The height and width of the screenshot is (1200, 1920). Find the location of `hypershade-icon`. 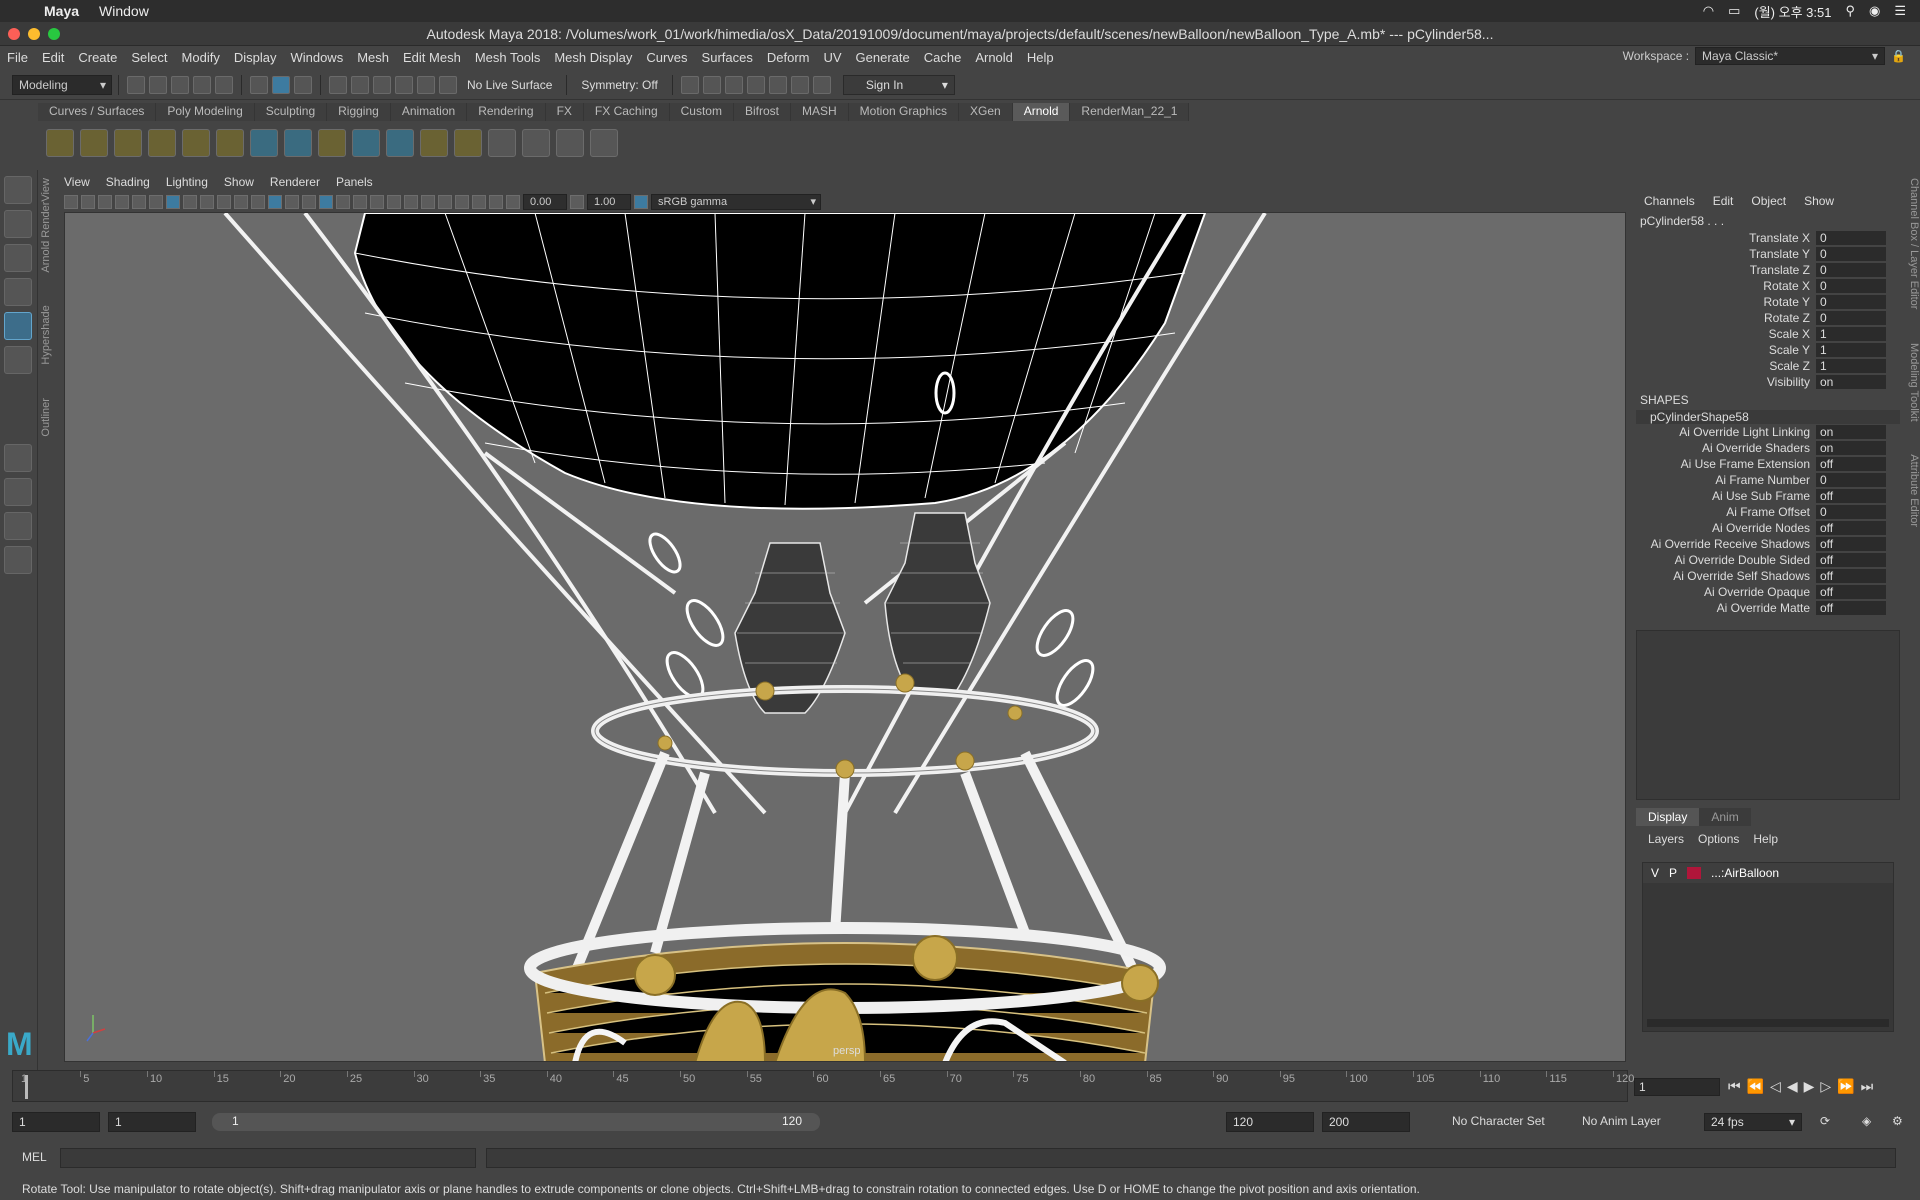

hypershade-icon is located at coordinates (777, 84).